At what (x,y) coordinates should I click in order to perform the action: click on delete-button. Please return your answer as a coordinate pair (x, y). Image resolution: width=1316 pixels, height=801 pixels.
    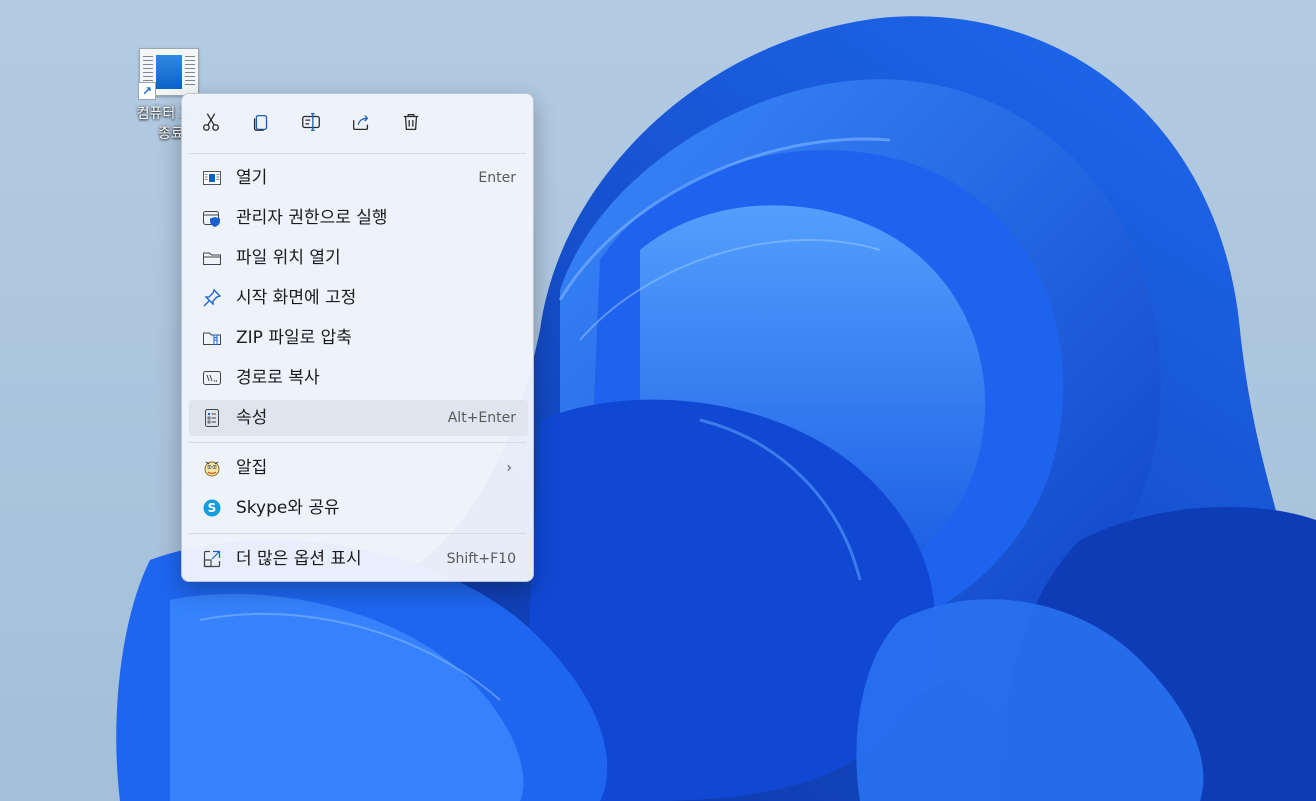
    Looking at the image, I should click on (411, 124).